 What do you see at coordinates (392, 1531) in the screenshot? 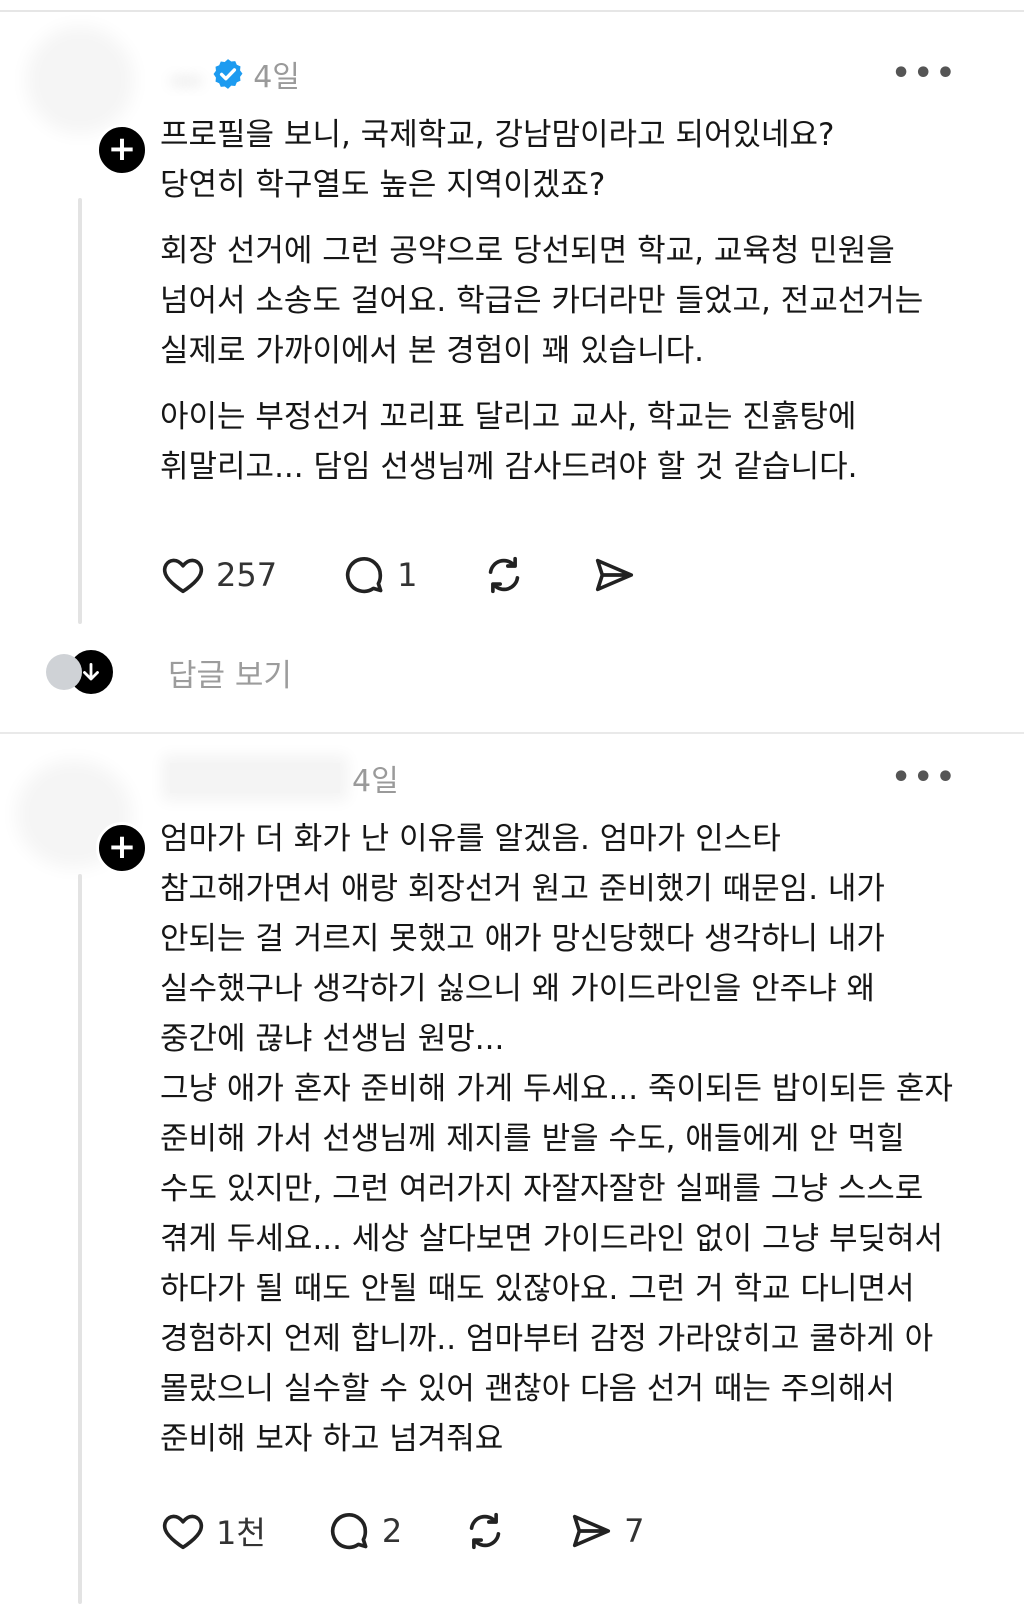
I see `comment-count: 2` at bounding box center [392, 1531].